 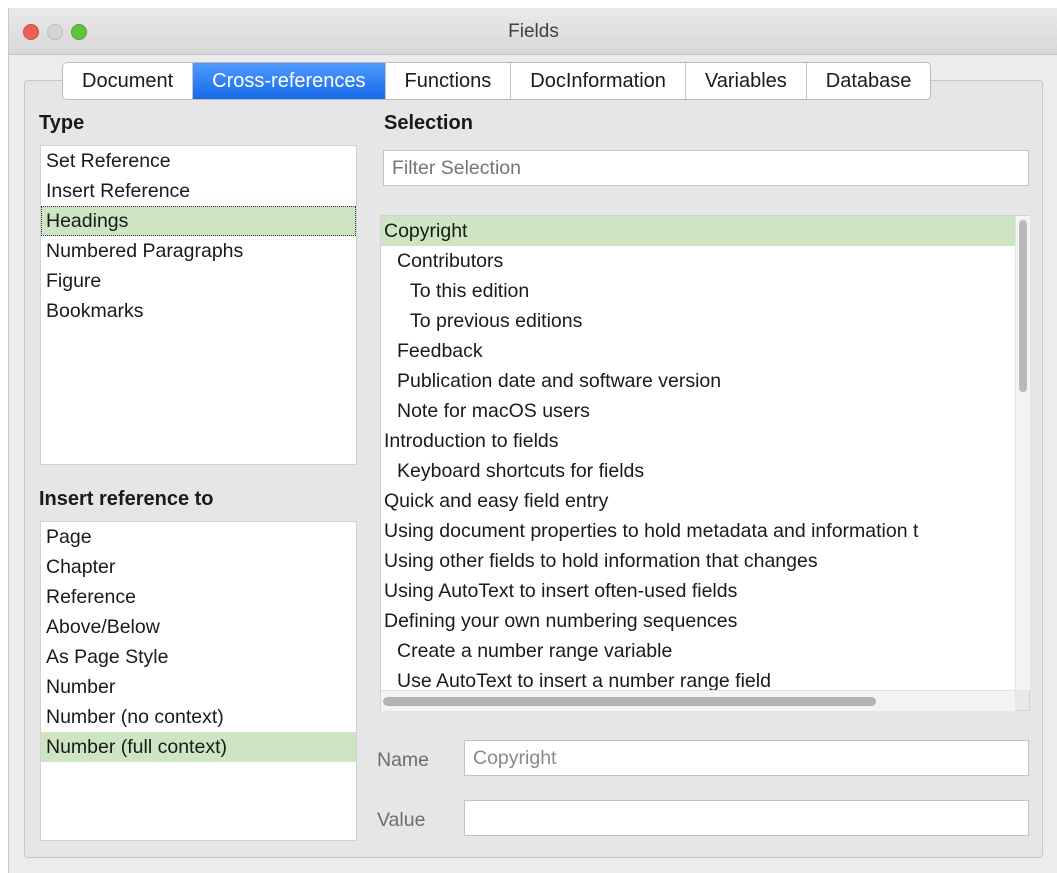 I want to click on insert-ref-item-number: Number, so click(x=198, y=687).